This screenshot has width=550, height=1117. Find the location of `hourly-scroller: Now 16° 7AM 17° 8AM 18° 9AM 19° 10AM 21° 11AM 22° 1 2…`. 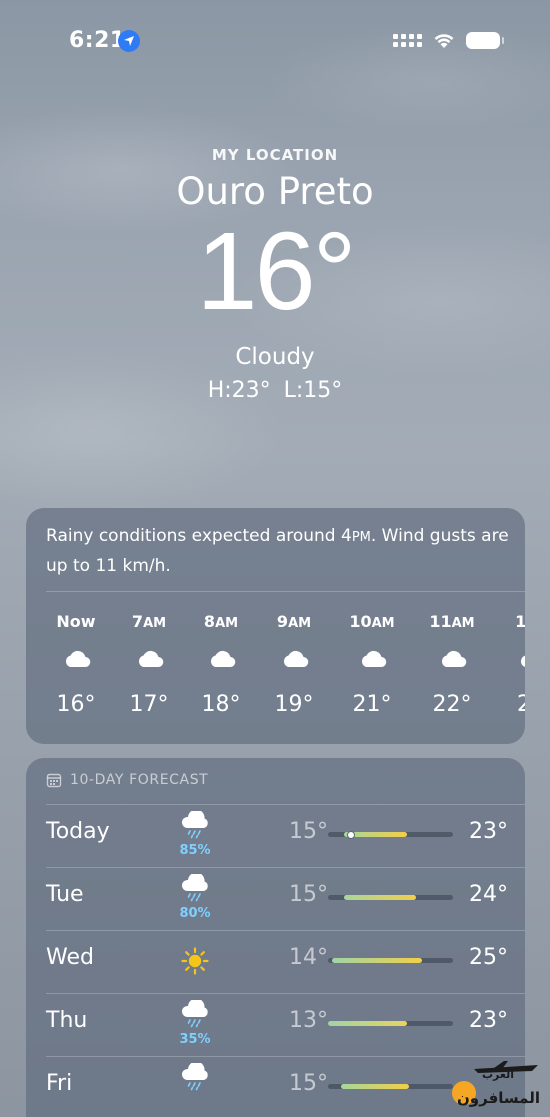

hourly-scroller: Now 16° 7AM 17° 8AM 18° 9AM 19° 10AM 21° 11AM 22° 1 2… is located at coordinates (275, 669).